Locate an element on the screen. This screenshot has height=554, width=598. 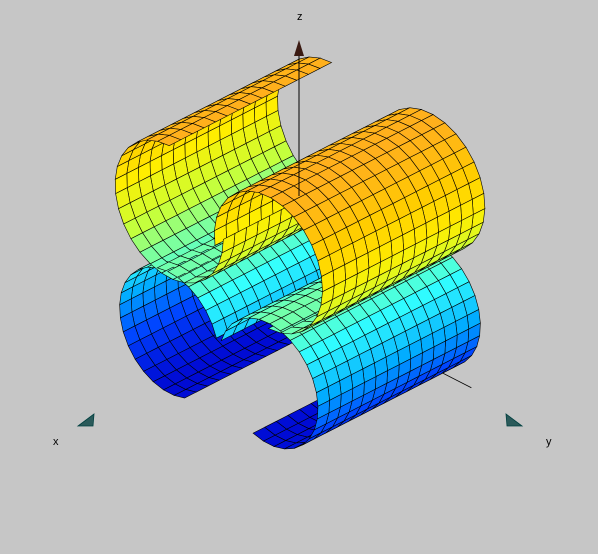
x-axis-label: x is located at coordinates (56, 442).